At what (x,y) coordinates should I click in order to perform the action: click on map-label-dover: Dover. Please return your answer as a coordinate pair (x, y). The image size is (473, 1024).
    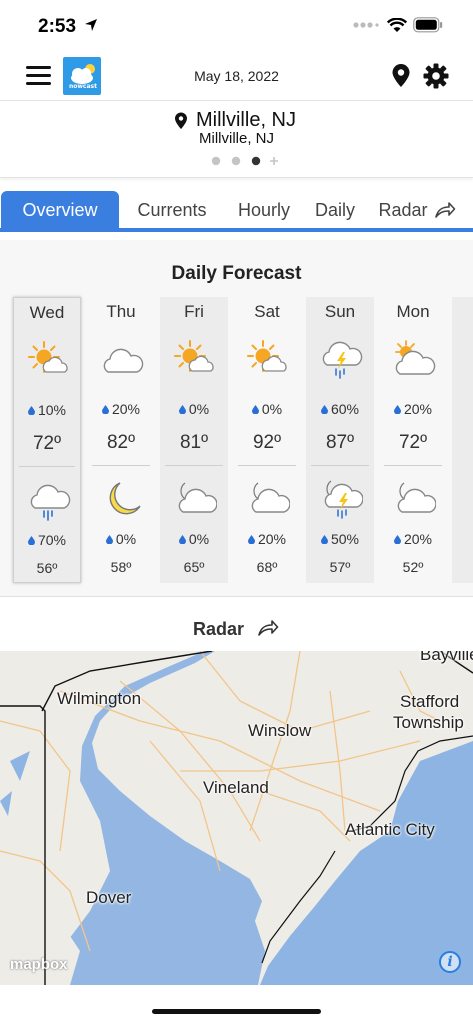
    Looking at the image, I should click on (109, 897).